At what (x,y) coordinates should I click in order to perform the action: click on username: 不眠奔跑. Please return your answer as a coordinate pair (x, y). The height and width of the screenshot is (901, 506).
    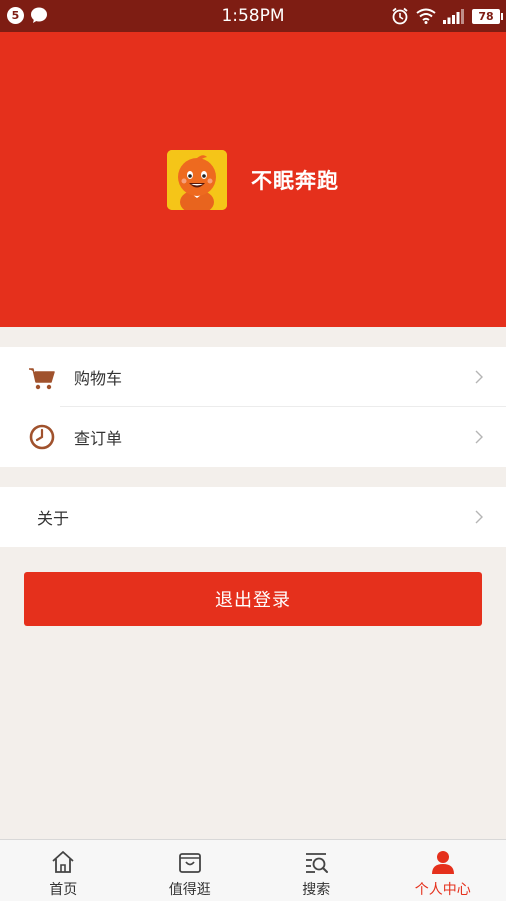
    Looking at the image, I should click on (295, 180).